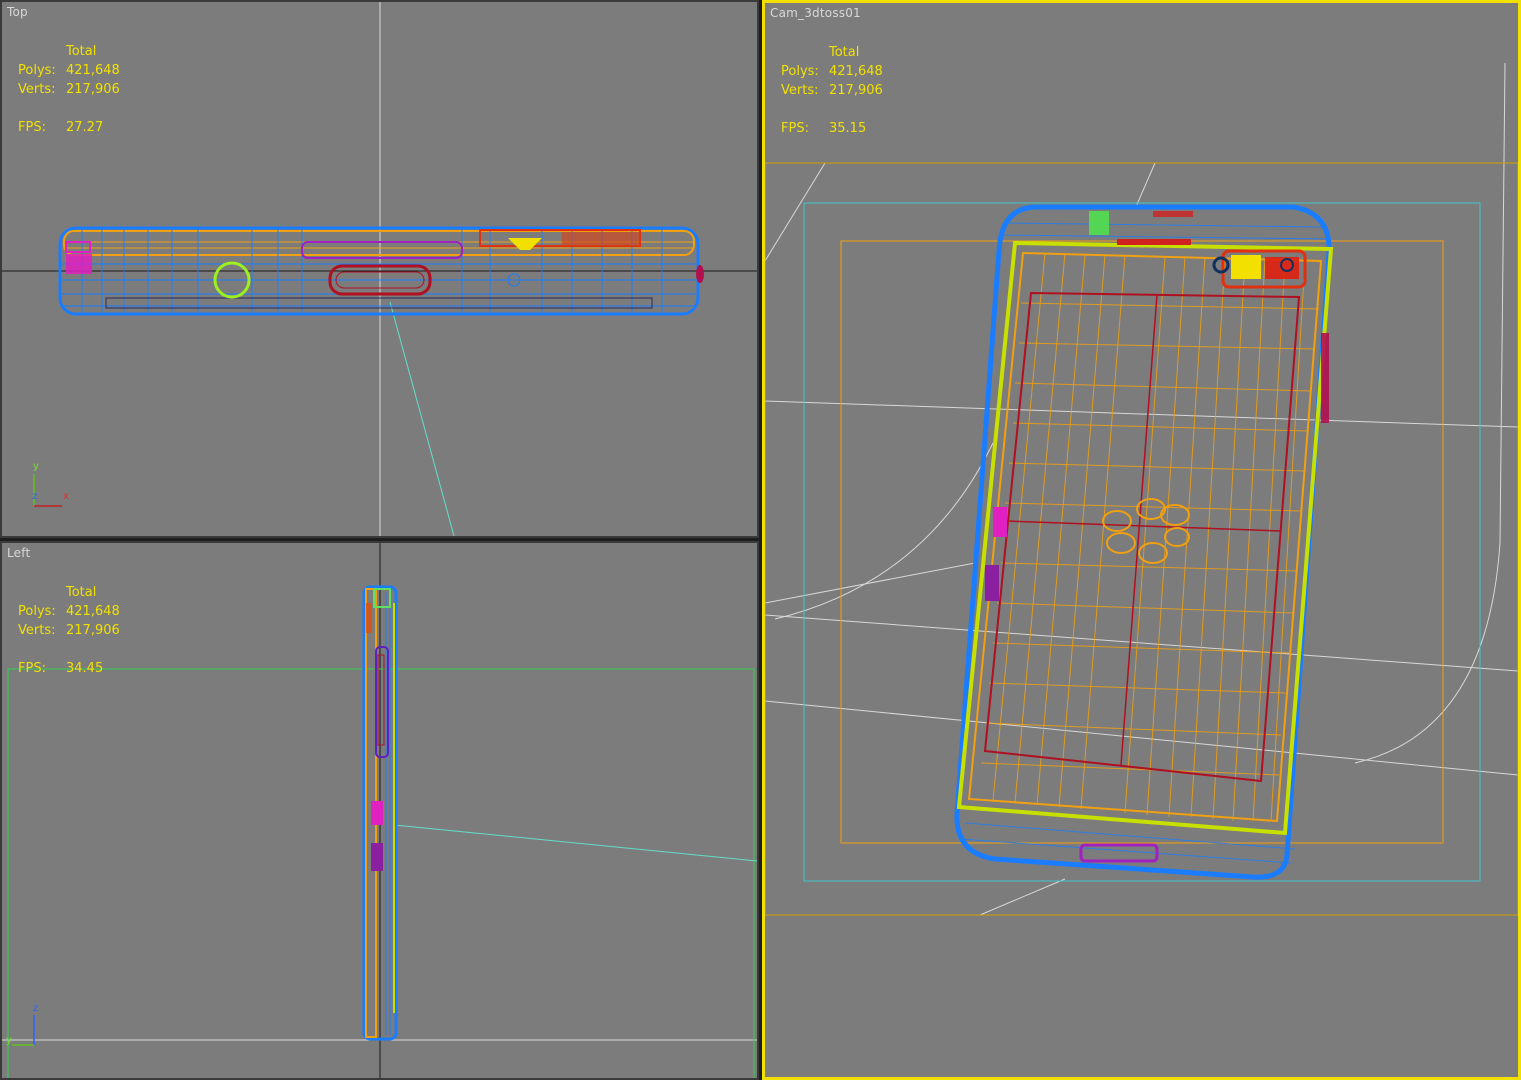 The height and width of the screenshot is (1080, 1521). Describe the element at coordinates (31, 1026) in the screenshot. I see `axis-tripod-icon: z y` at that location.